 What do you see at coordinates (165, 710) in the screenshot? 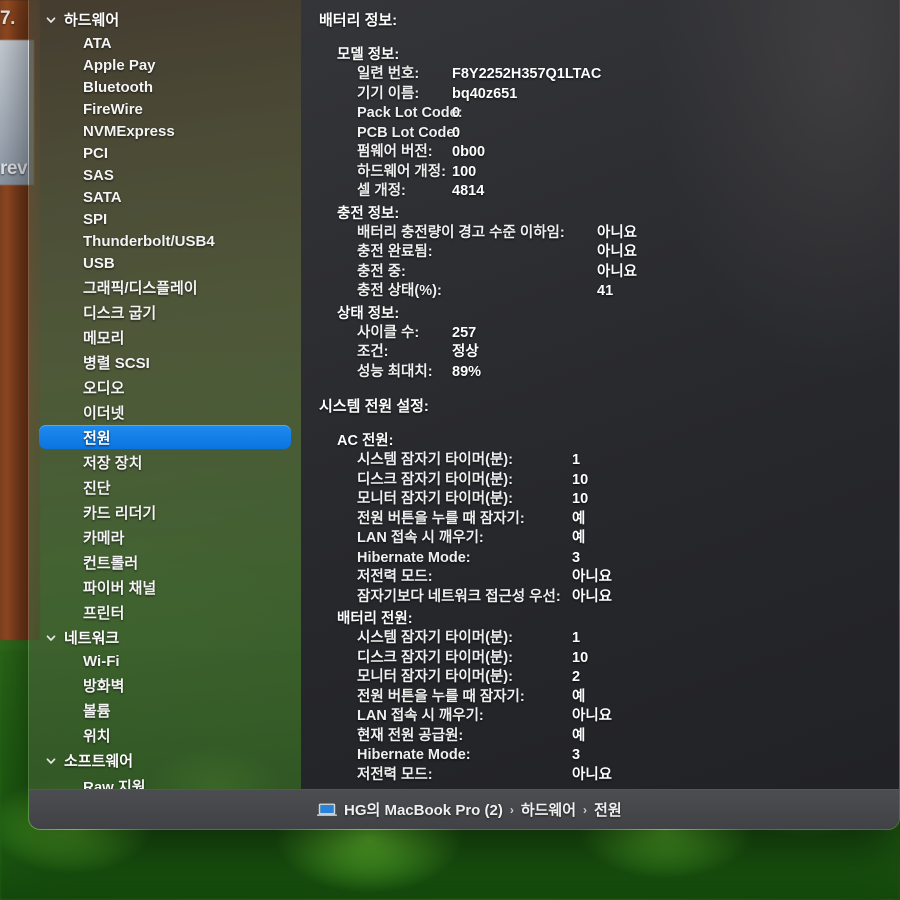
I see `sidebar-item-volumes: 볼륨` at bounding box center [165, 710].